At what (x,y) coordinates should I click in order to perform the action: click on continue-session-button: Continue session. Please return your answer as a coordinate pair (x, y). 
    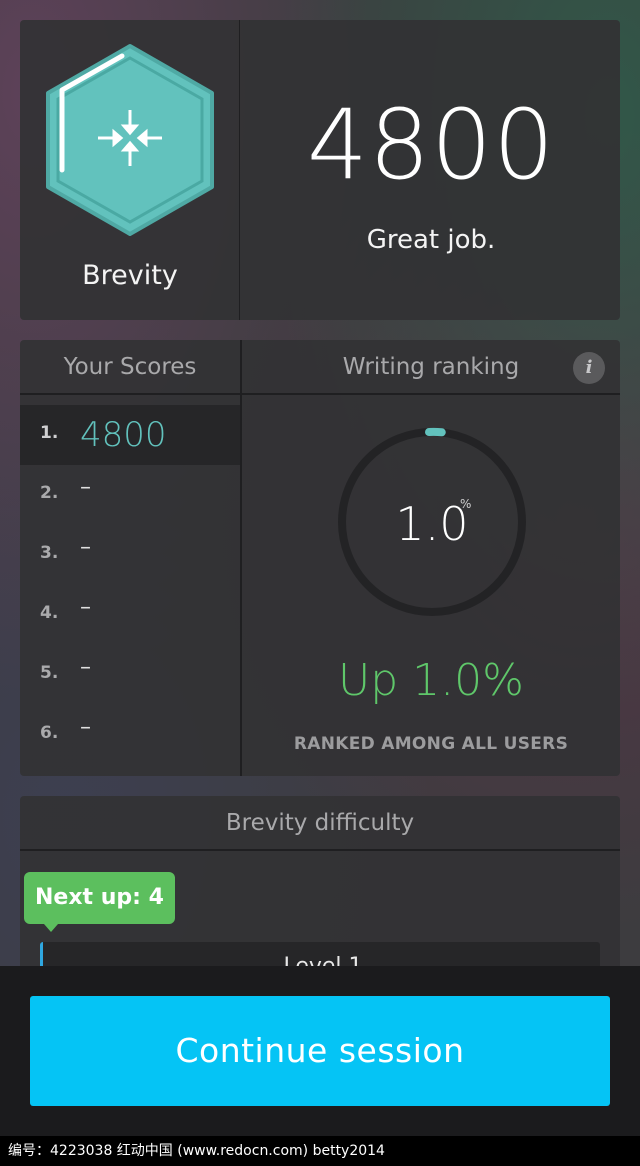
    Looking at the image, I should click on (320, 1051).